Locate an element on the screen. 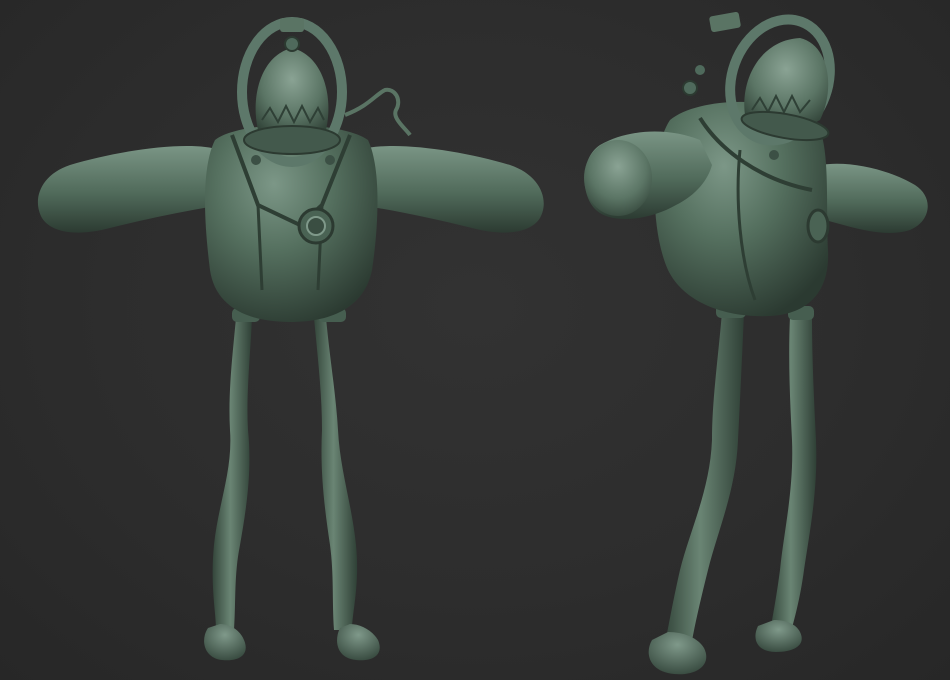  front-collar is located at coordinates (292, 140).